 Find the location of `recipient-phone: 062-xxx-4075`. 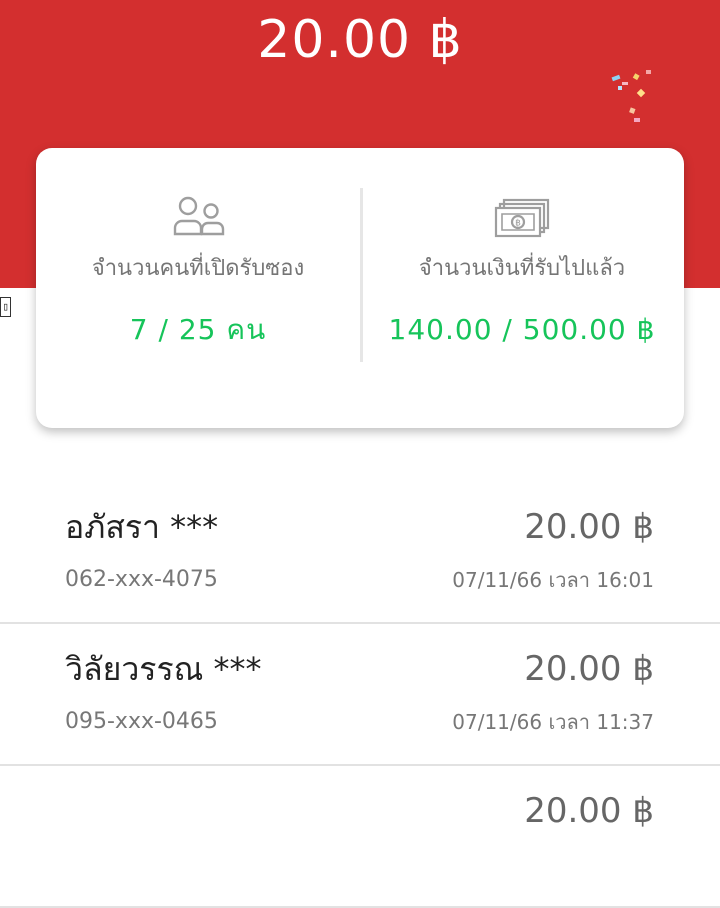

recipient-phone: 062-xxx-4075 is located at coordinates (141, 579).